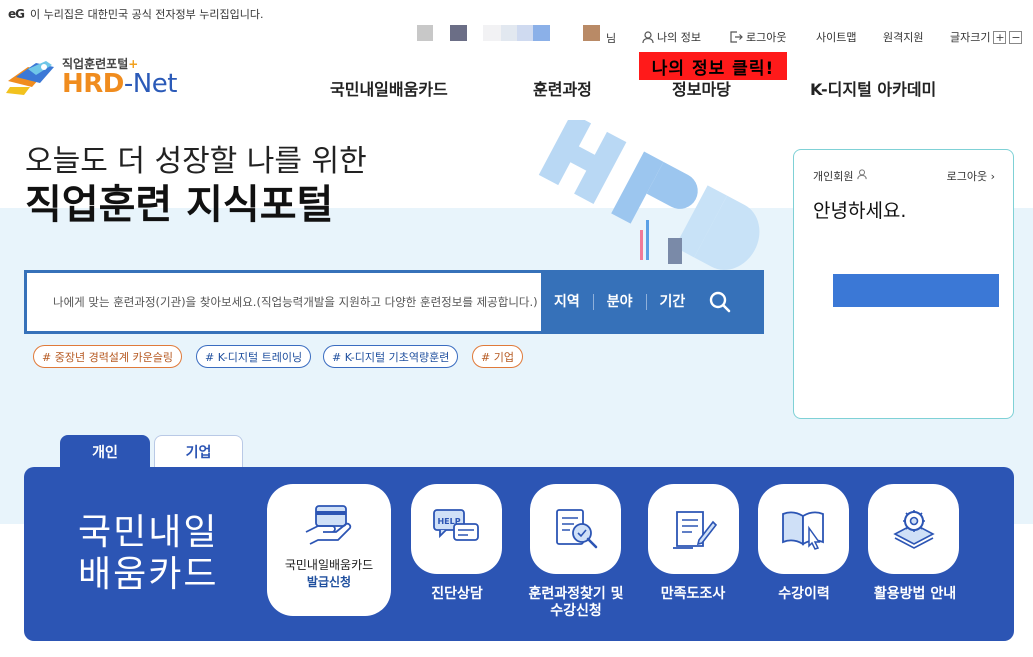 The width and height of the screenshot is (1033, 657). I want to click on logout-link: 로그아웃, so click(758, 37).